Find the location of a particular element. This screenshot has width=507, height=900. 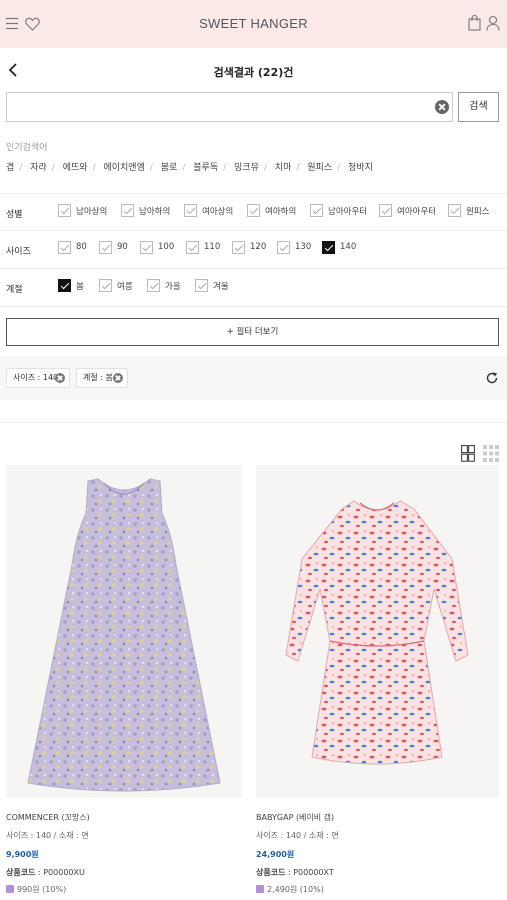

option-label: 여아아우터 is located at coordinates (417, 212).